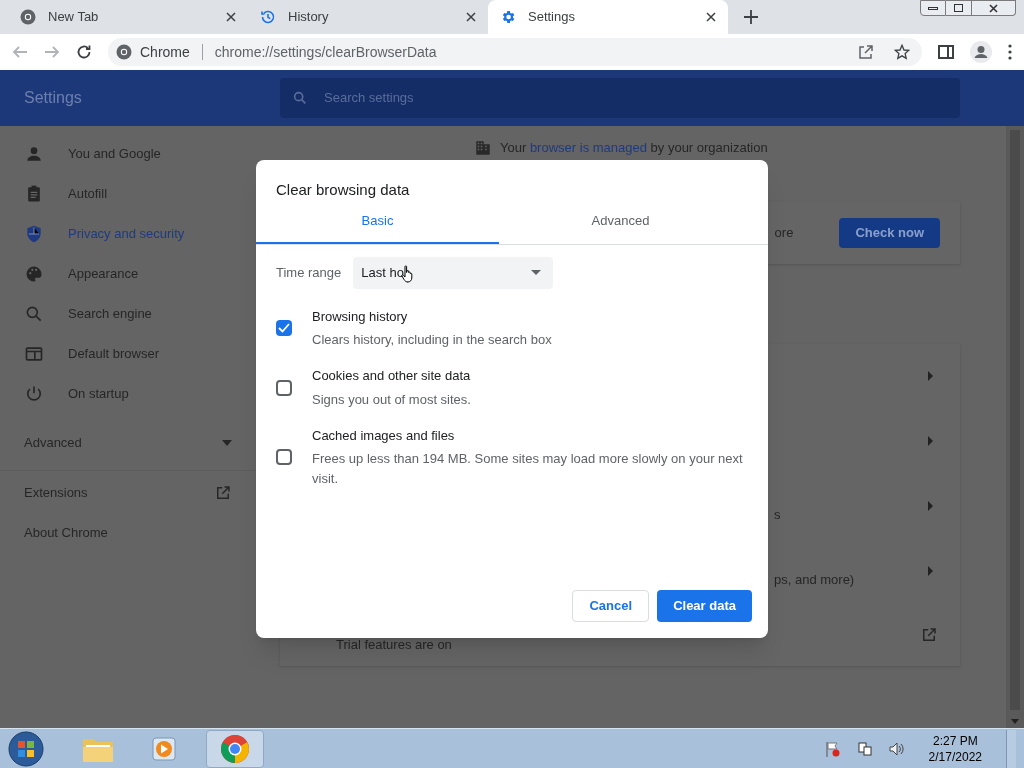  I want to click on browser-window-icon, so click(34, 354).